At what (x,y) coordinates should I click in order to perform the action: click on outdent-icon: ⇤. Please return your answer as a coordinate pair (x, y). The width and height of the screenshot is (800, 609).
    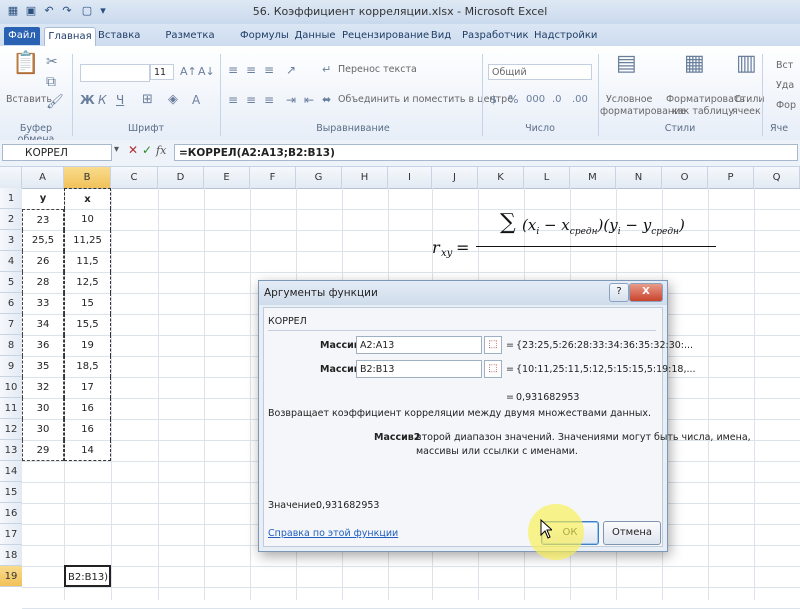
    Looking at the image, I should click on (309, 100).